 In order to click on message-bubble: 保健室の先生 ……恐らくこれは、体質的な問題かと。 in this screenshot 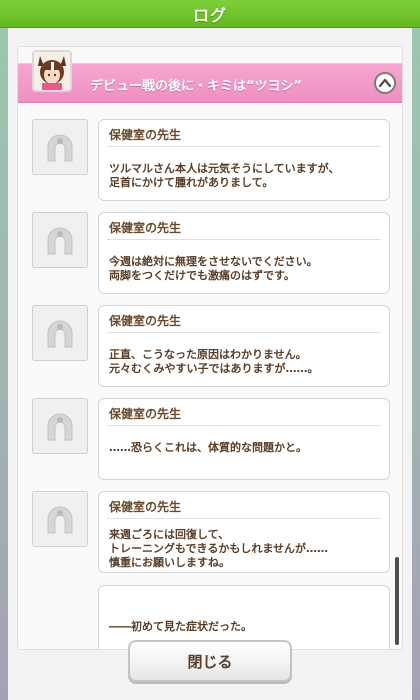, I will do `click(244, 439)`.